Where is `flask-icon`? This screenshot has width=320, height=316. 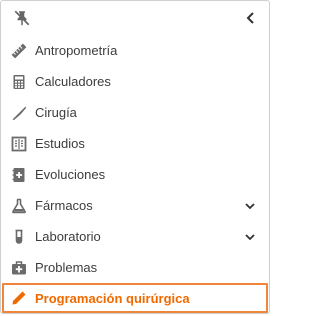
flask-icon is located at coordinates (19, 206).